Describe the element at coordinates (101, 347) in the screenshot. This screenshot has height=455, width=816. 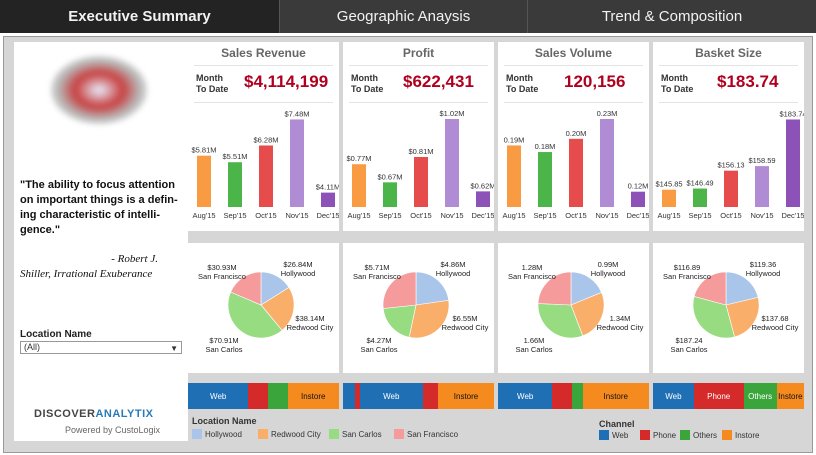
I see `location-filter-dropdown: (All) ▼` at that location.